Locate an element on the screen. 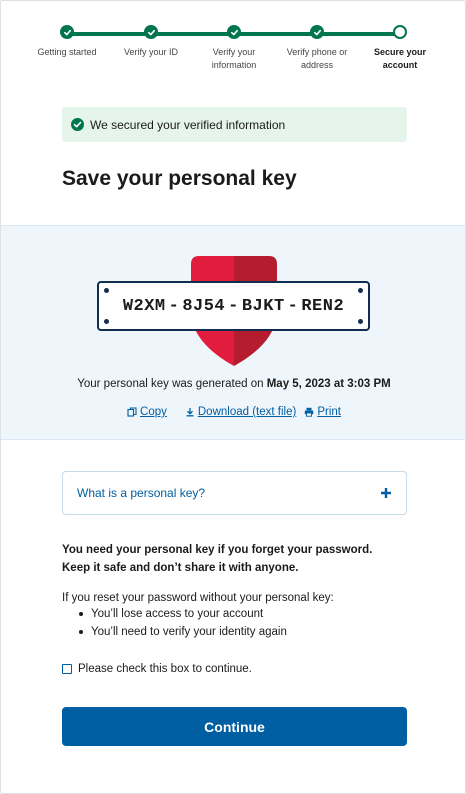 This screenshot has width=466, height=794. acknowledge-checkbox-row: Please check this box to continue. is located at coordinates (157, 669).